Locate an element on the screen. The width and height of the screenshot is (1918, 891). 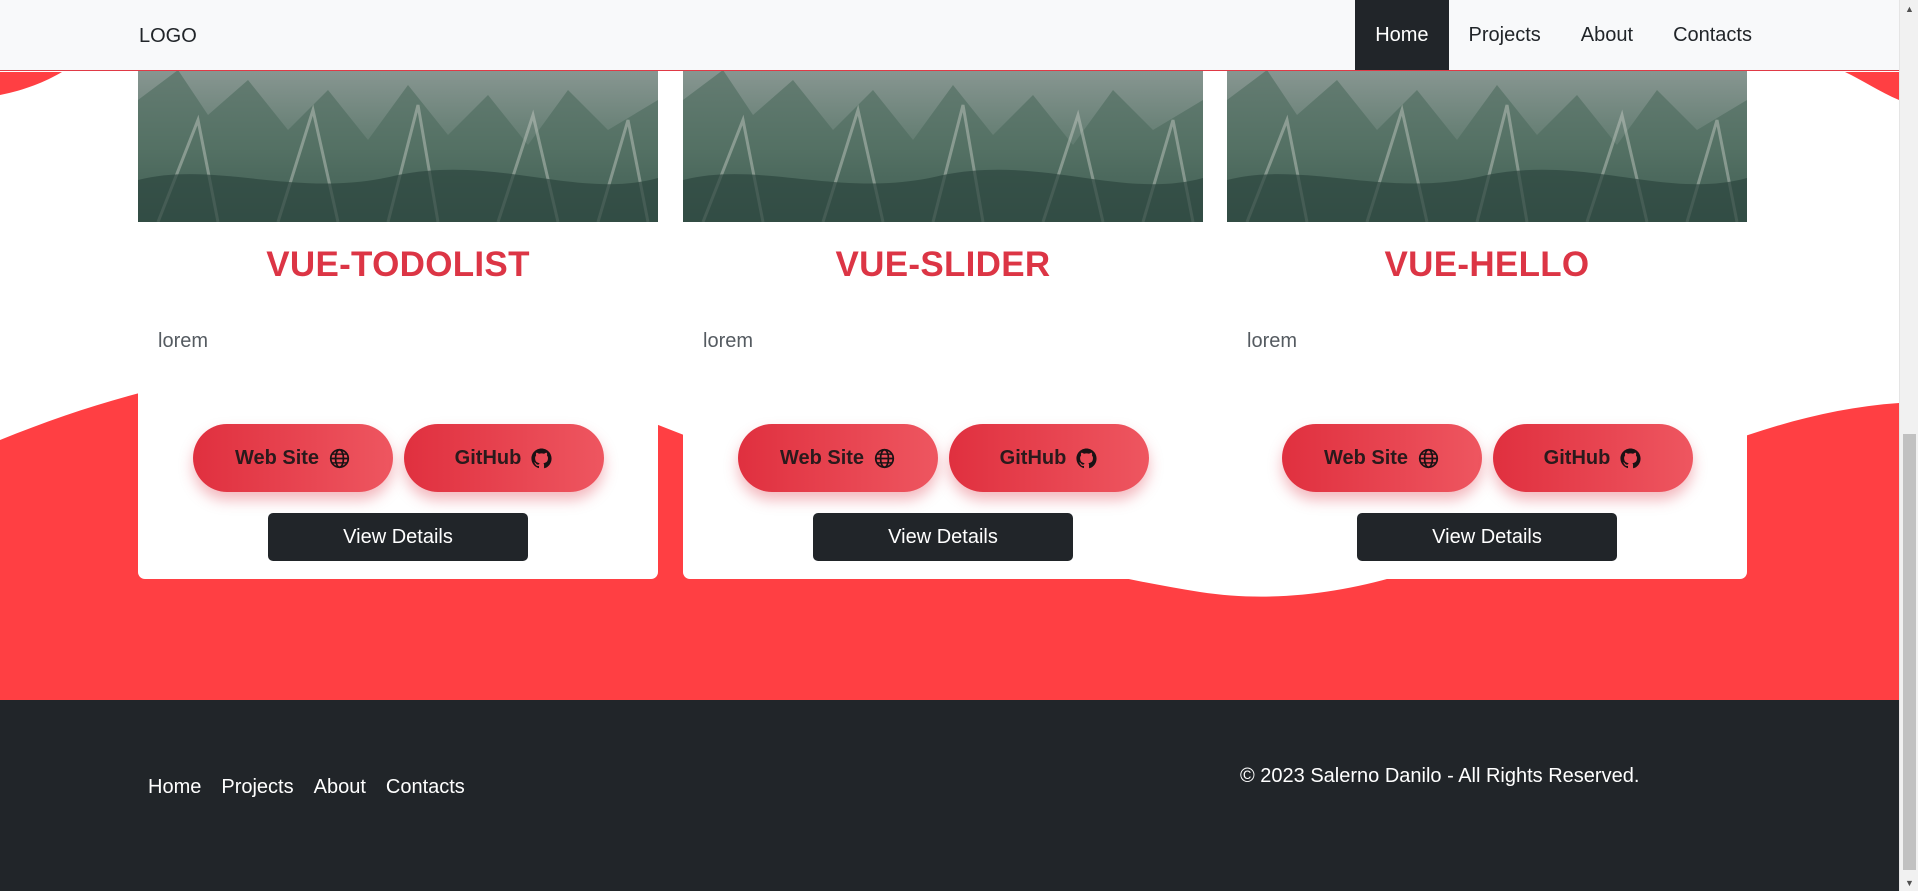
scroll-up-arrow-icon: ▲ is located at coordinates (1909, 8).